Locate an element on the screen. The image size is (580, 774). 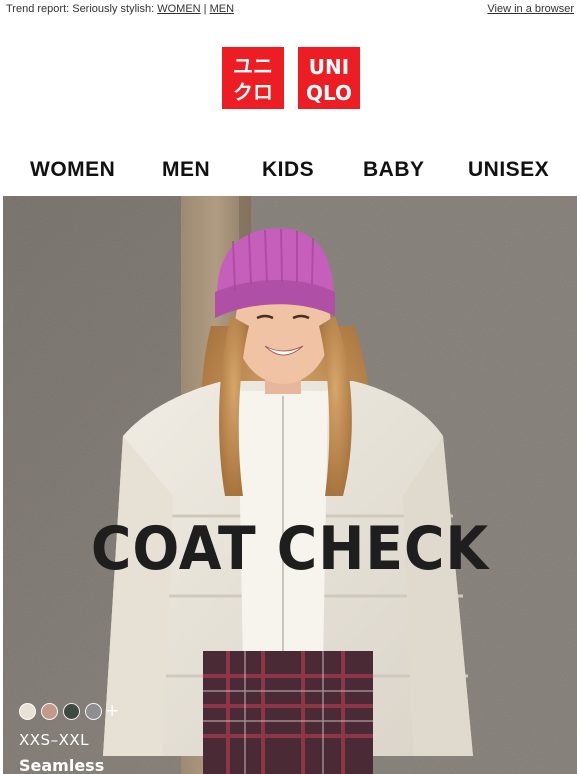
swatch-gray is located at coordinates (93, 711).